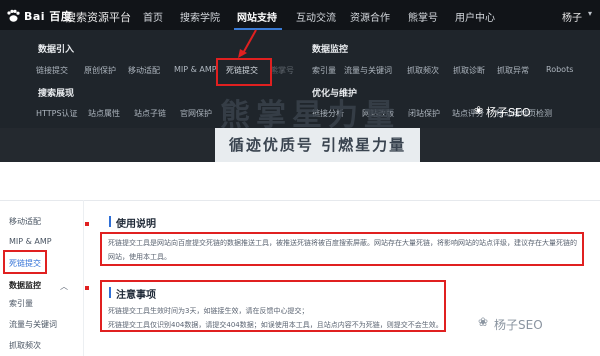  I want to click on menu-link: 抓取异常, so click(513, 70).